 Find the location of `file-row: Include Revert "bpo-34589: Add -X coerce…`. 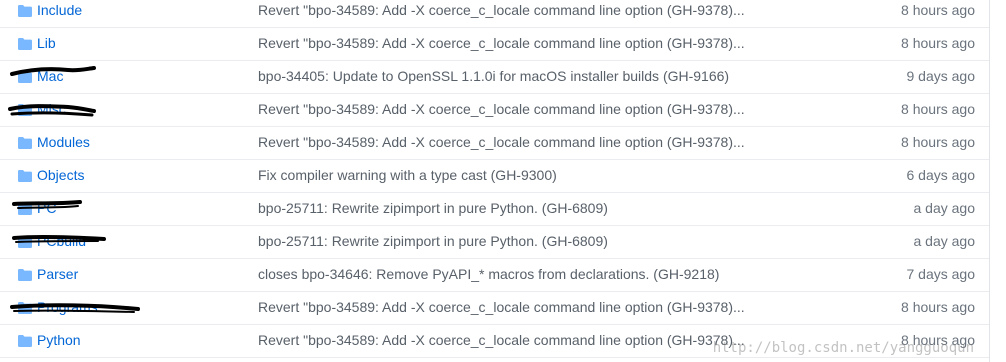

file-row: Include Revert "bpo-34589: Add -X coerce… is located at coordinates (494, 14).